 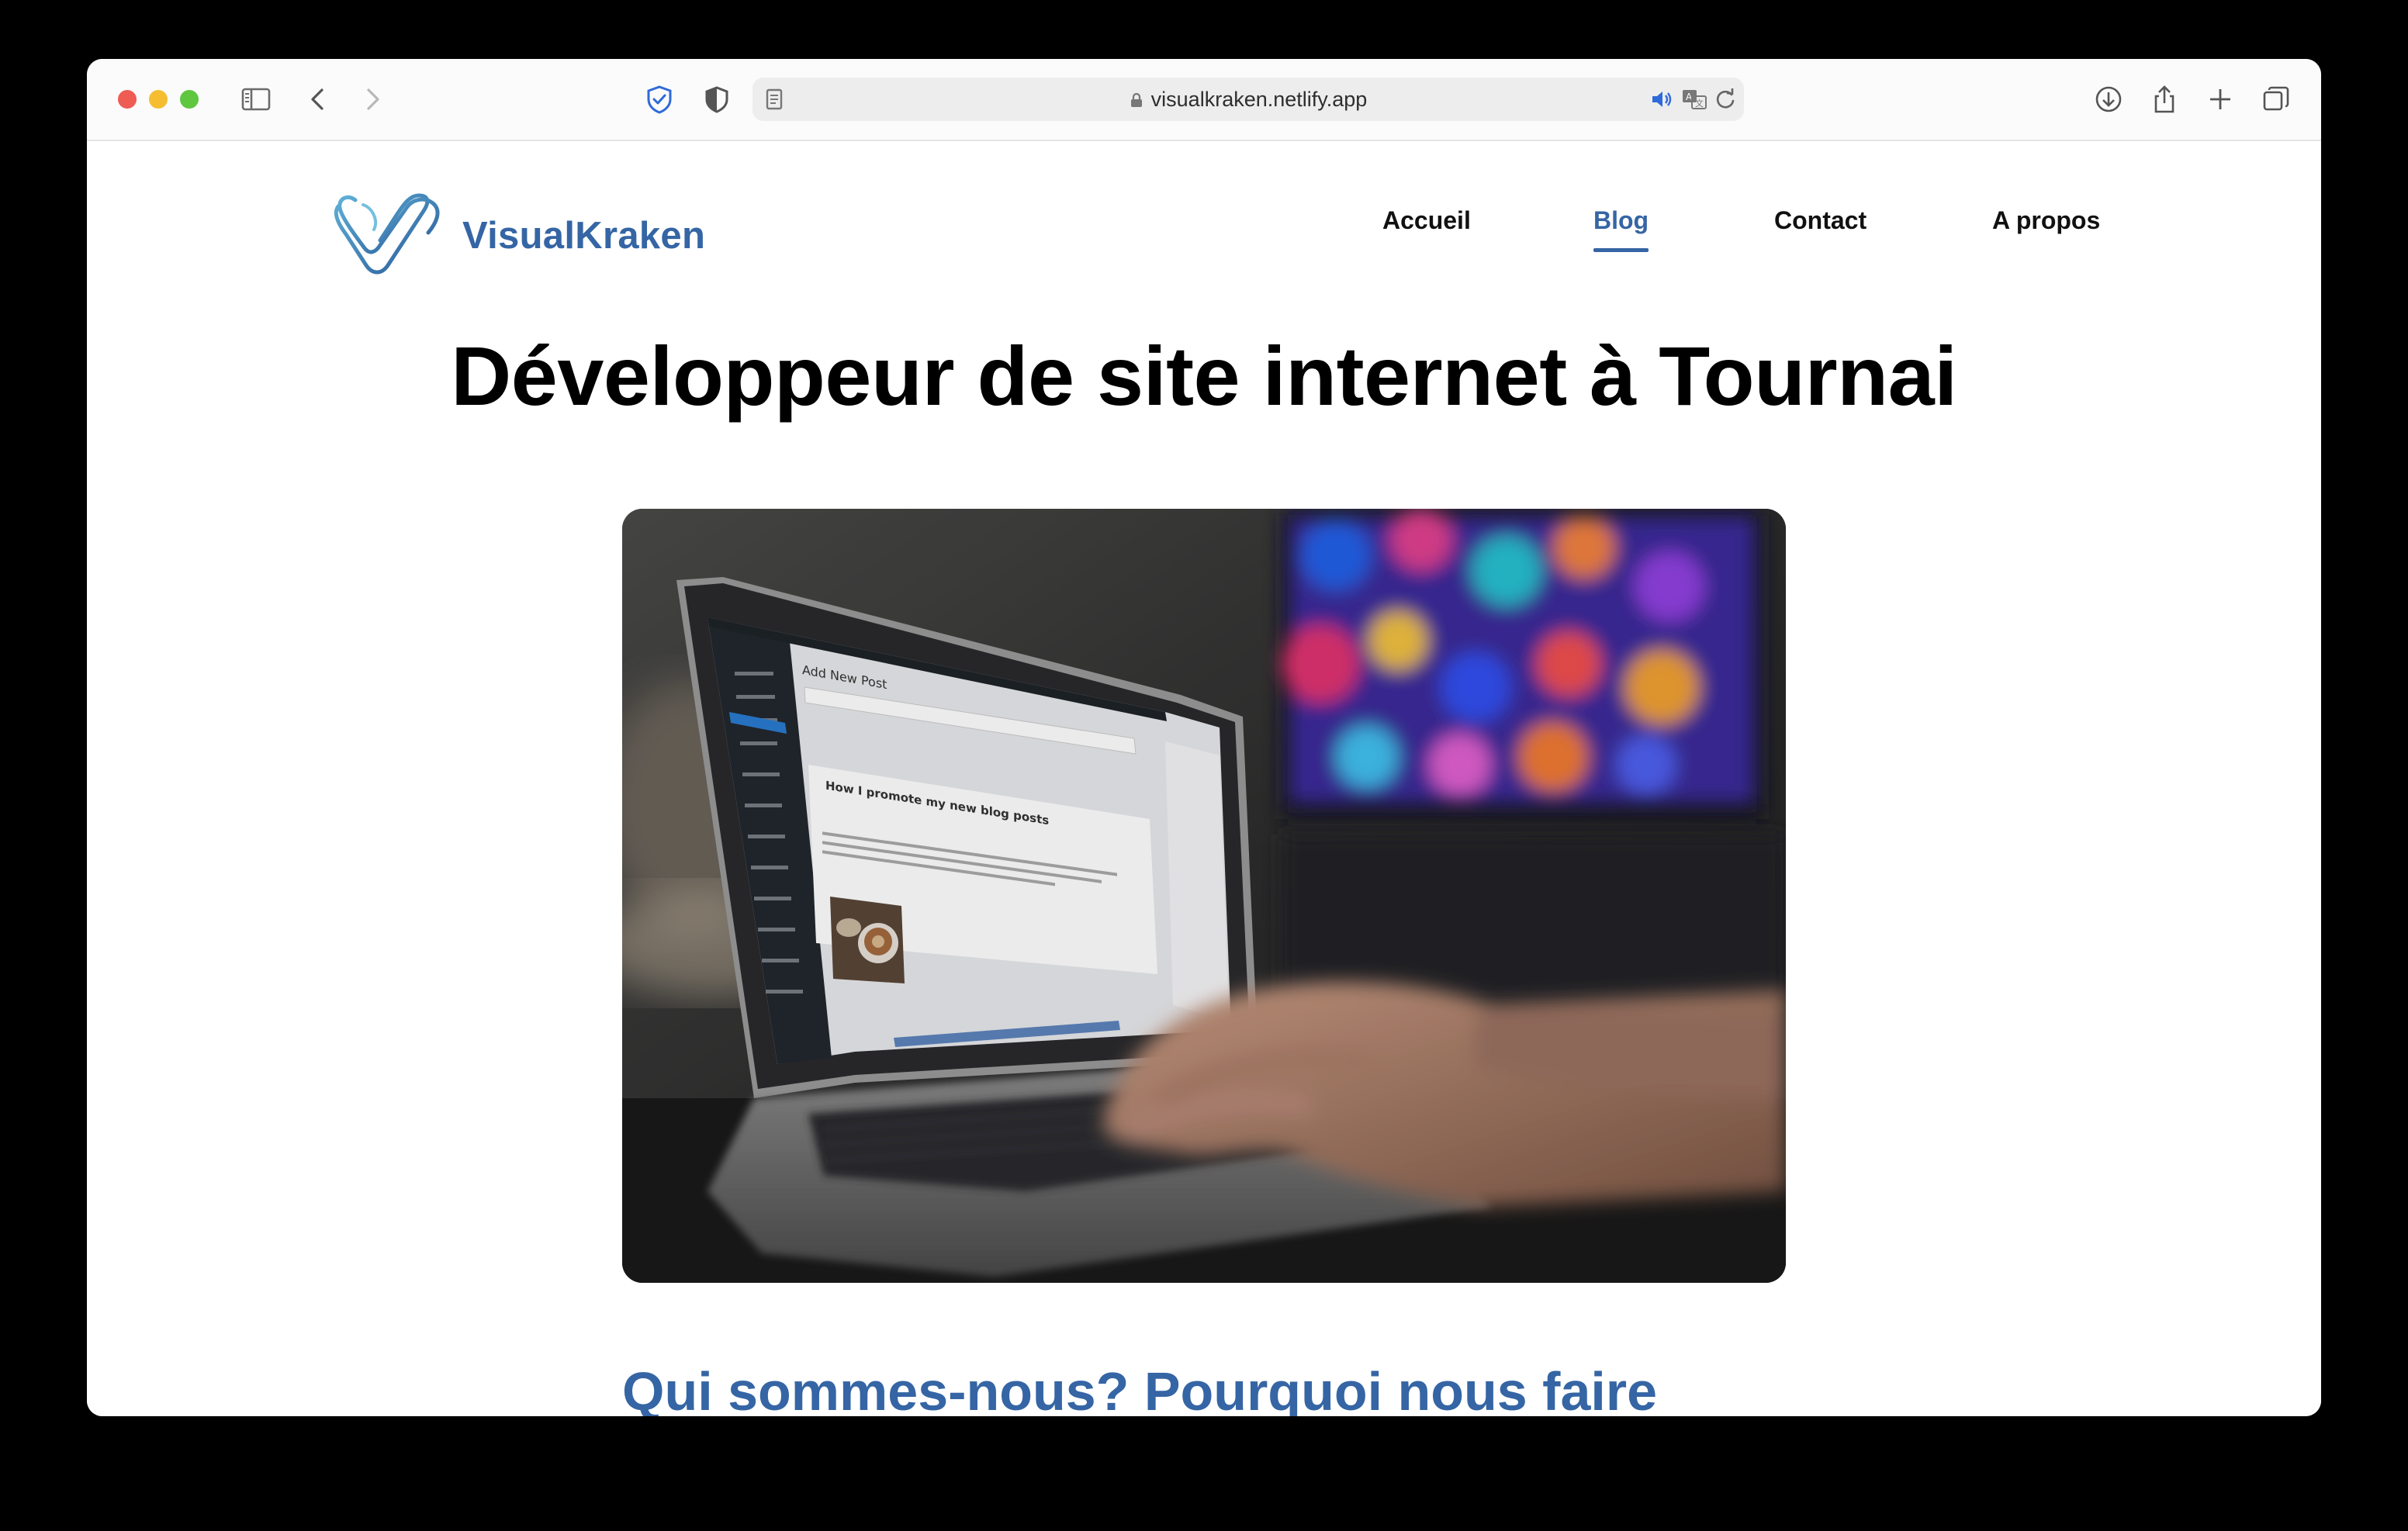 What do you see at coordinates (2108, 99) in the screenshot?
I see `downloads-icon` at bounding box center [2108, 99].